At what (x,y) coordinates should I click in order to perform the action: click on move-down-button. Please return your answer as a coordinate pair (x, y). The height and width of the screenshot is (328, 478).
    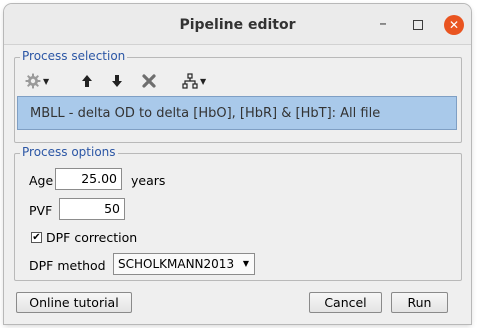
    Looking at the image, I should click on (117, 81).